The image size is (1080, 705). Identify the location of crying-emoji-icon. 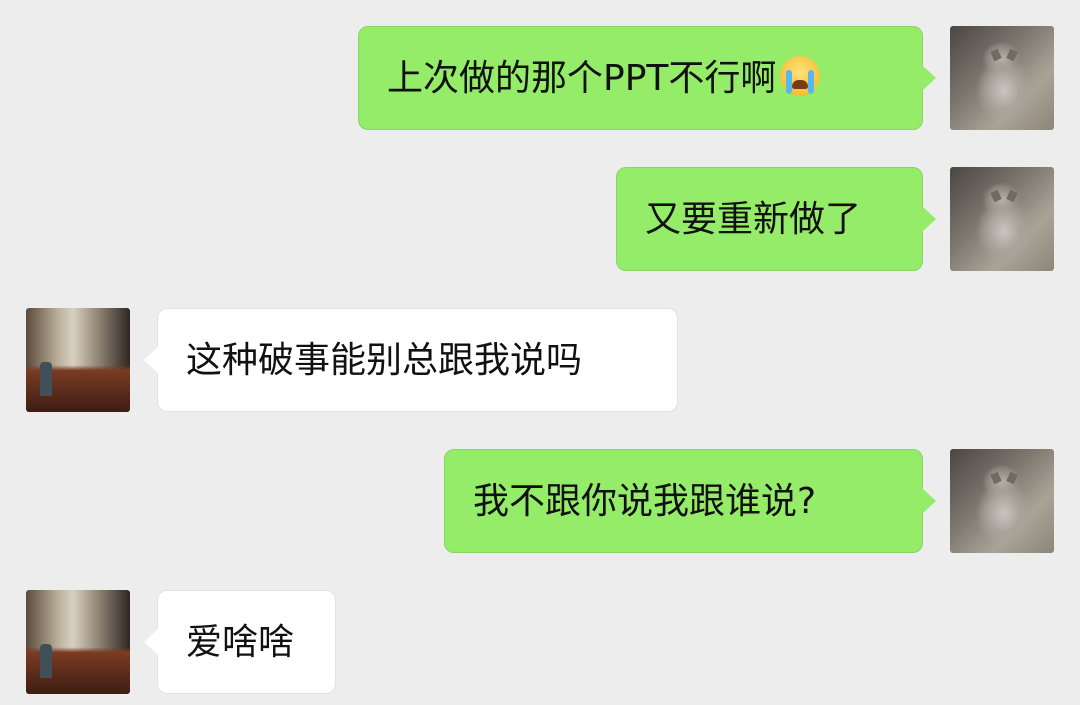
(800, 76).